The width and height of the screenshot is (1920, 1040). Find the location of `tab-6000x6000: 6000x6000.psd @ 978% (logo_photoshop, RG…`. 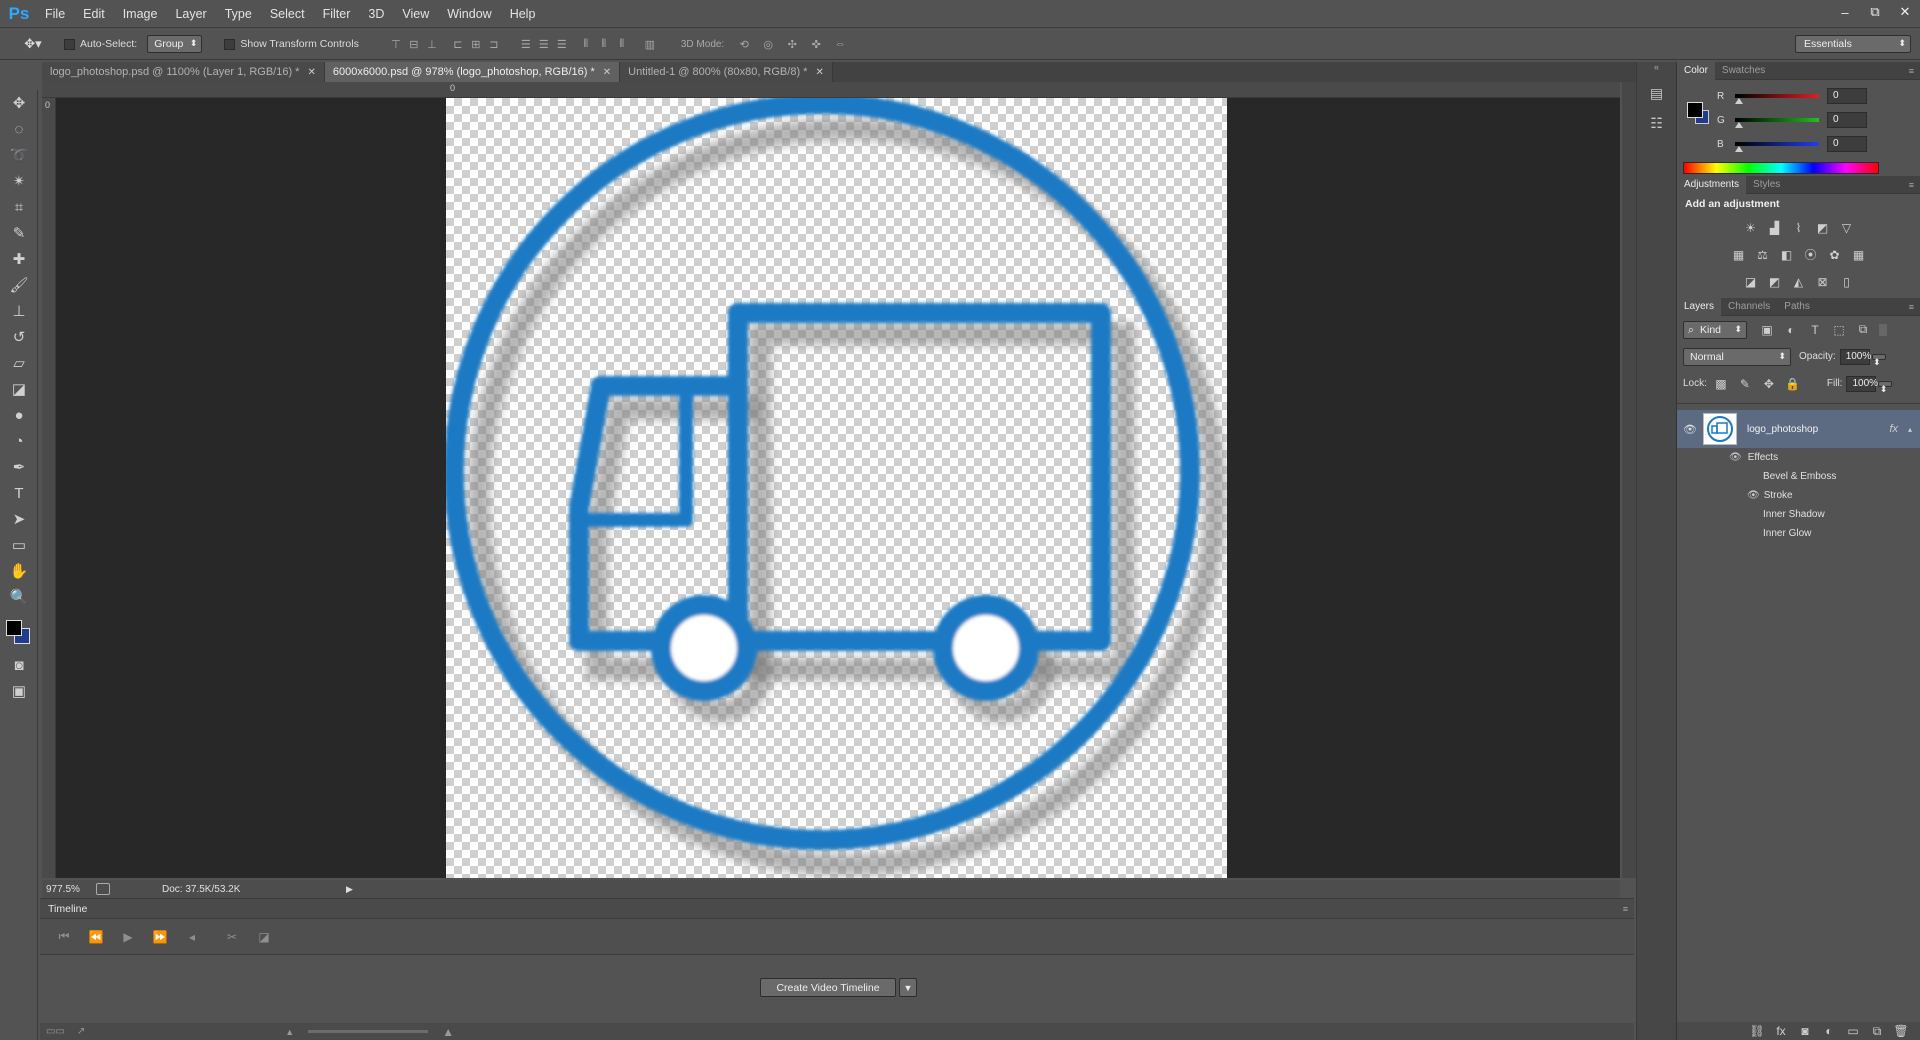

tab-6000x6000: 6000x6000.psd @ 978% (logo_photoshop, RG… is located at coordinates (472, 72).